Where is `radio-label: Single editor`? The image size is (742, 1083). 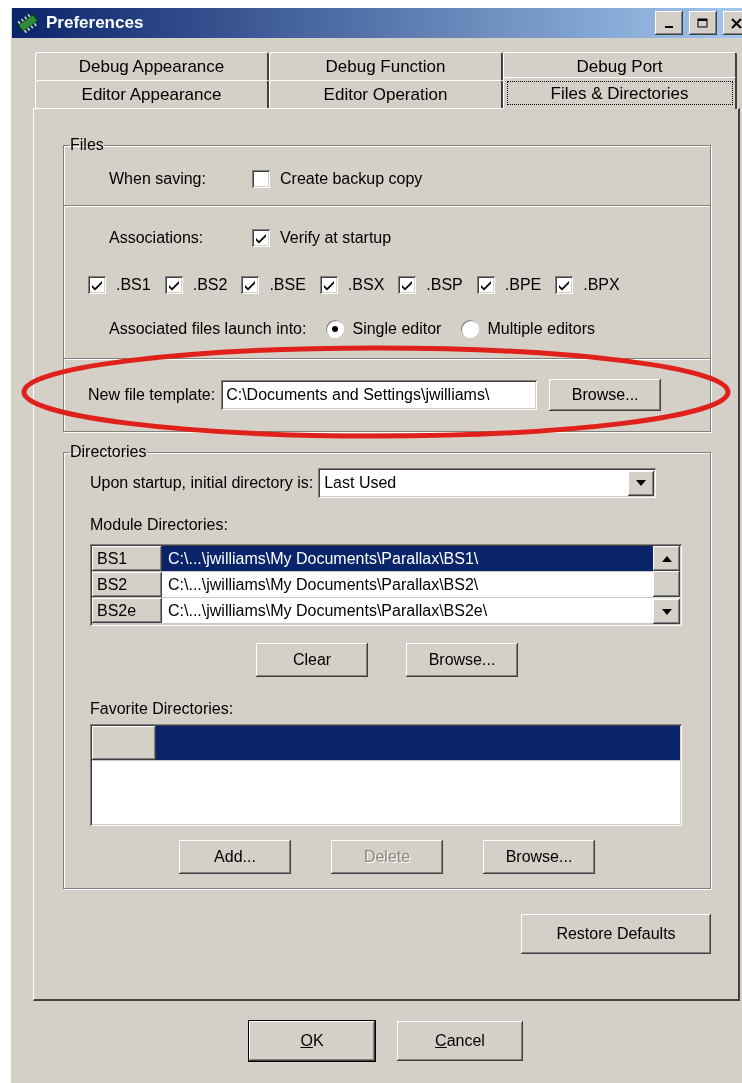 radio-label: Single editor is located at coordinates (397, 329).